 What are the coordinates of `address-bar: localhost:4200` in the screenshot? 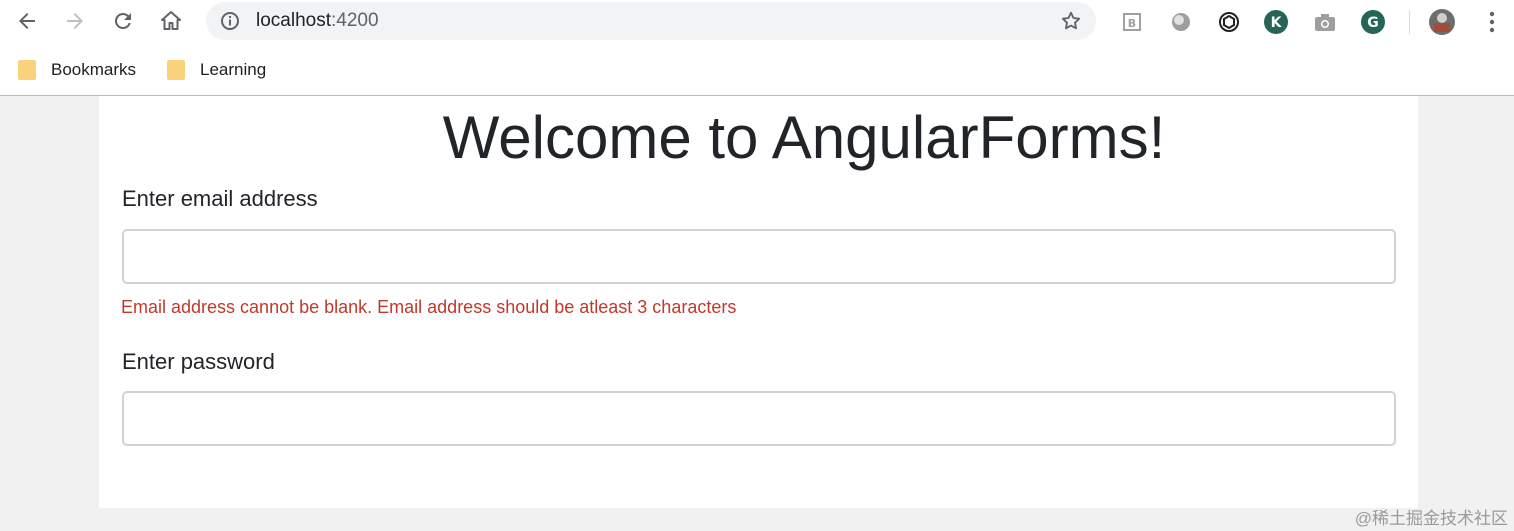 It's located at (651, 21).